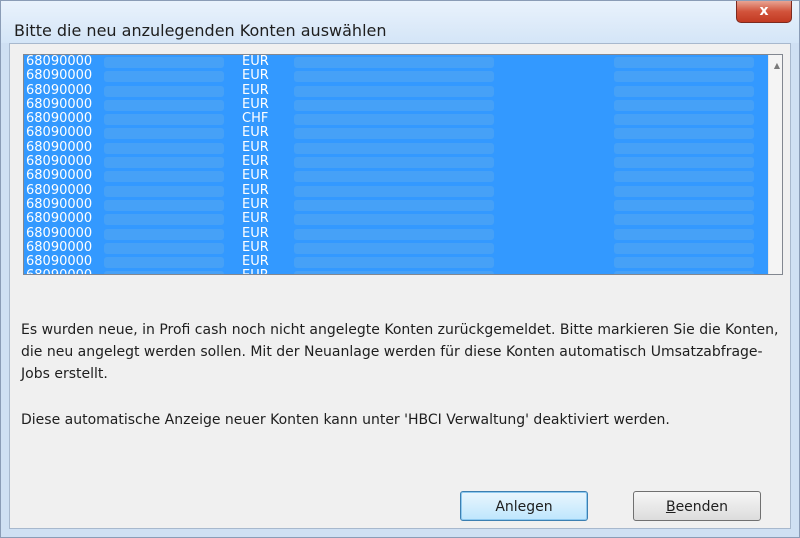 The height and width of the screenshot is (538, 800). I want to click on close-label-rest: eenden, so click(702, 507).